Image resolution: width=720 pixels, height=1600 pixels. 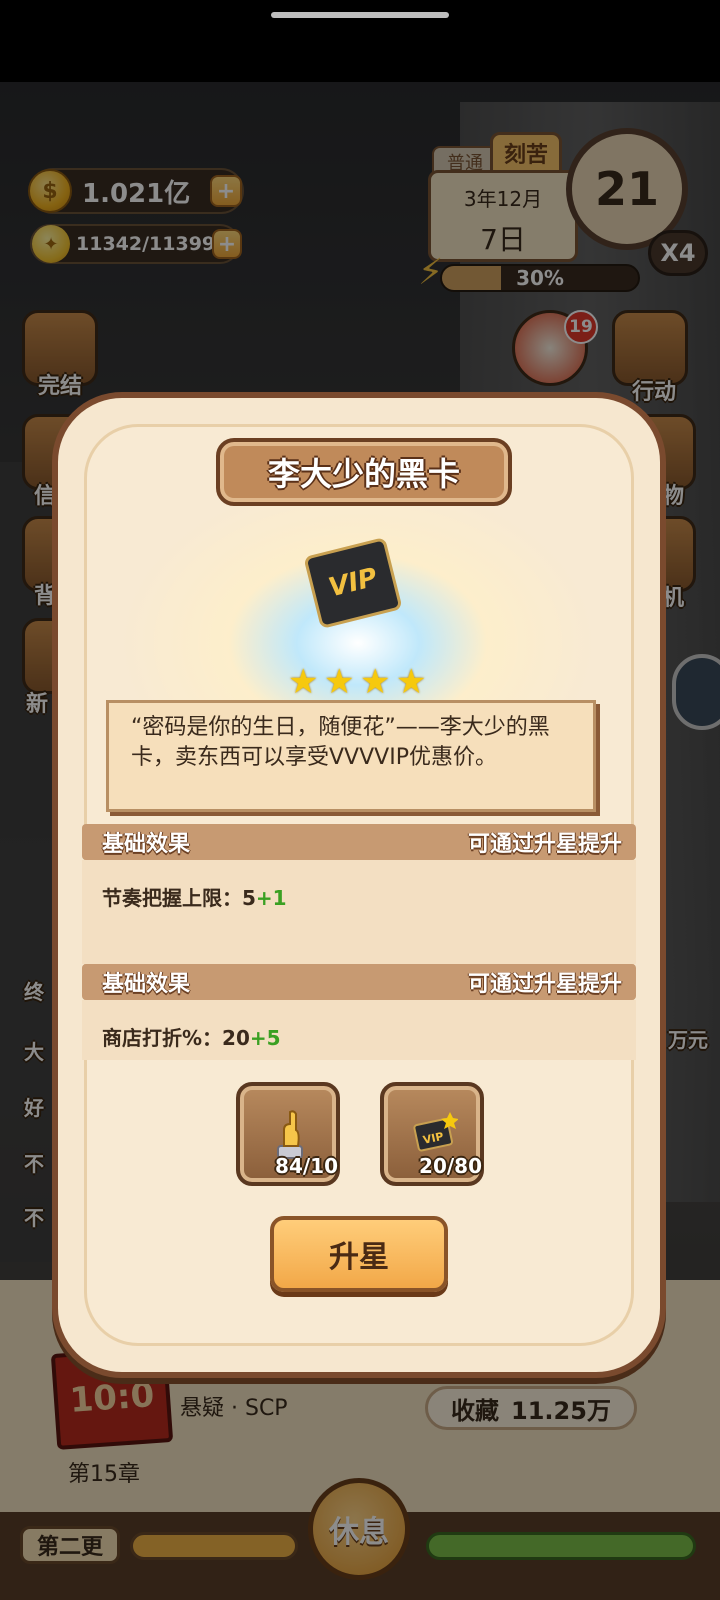 I want to click on material-slot-2: VIP 20/80, so click(x=432, y=1134).